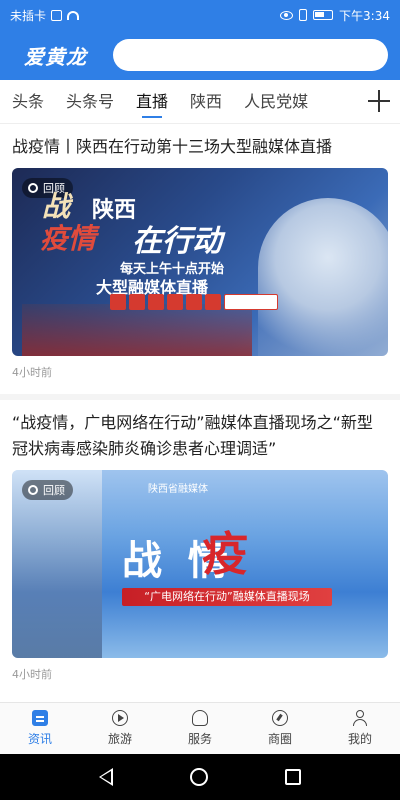  I want to click on tab-toutiaohao: 头条号, so click(90, 102).